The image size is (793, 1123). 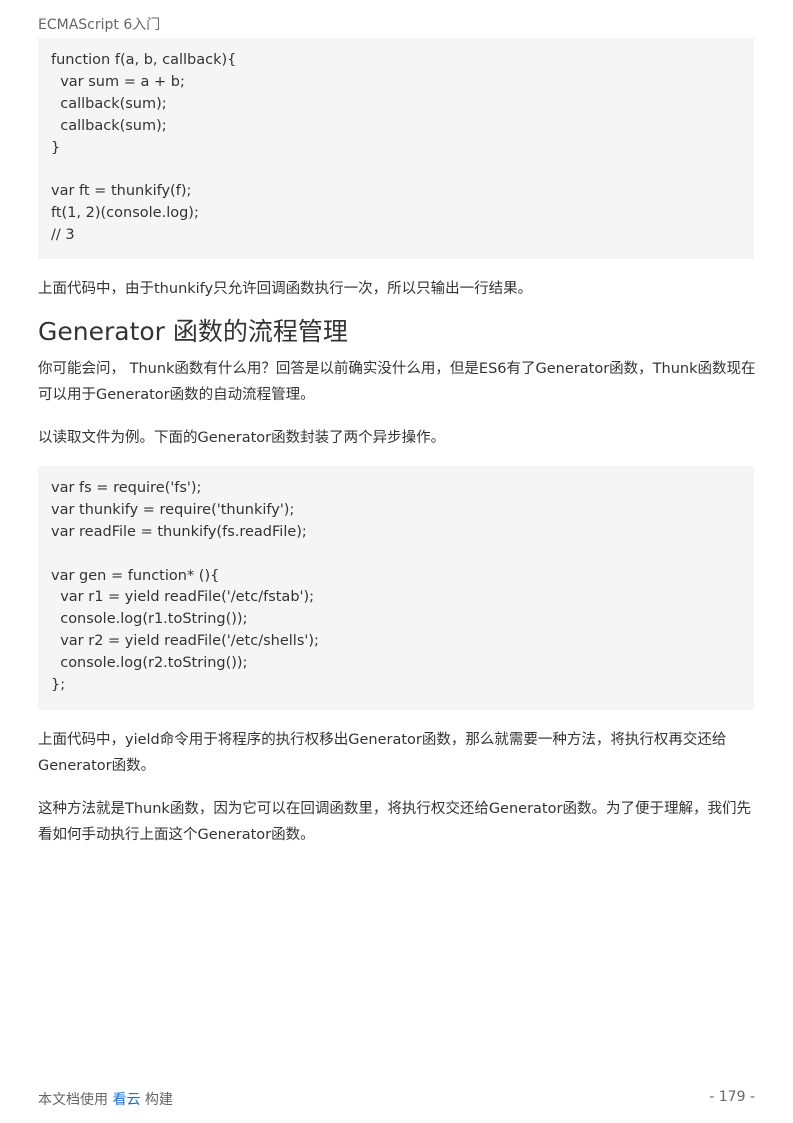 I want to click on page-number: - 179 -, so click(x=732, y=1097).